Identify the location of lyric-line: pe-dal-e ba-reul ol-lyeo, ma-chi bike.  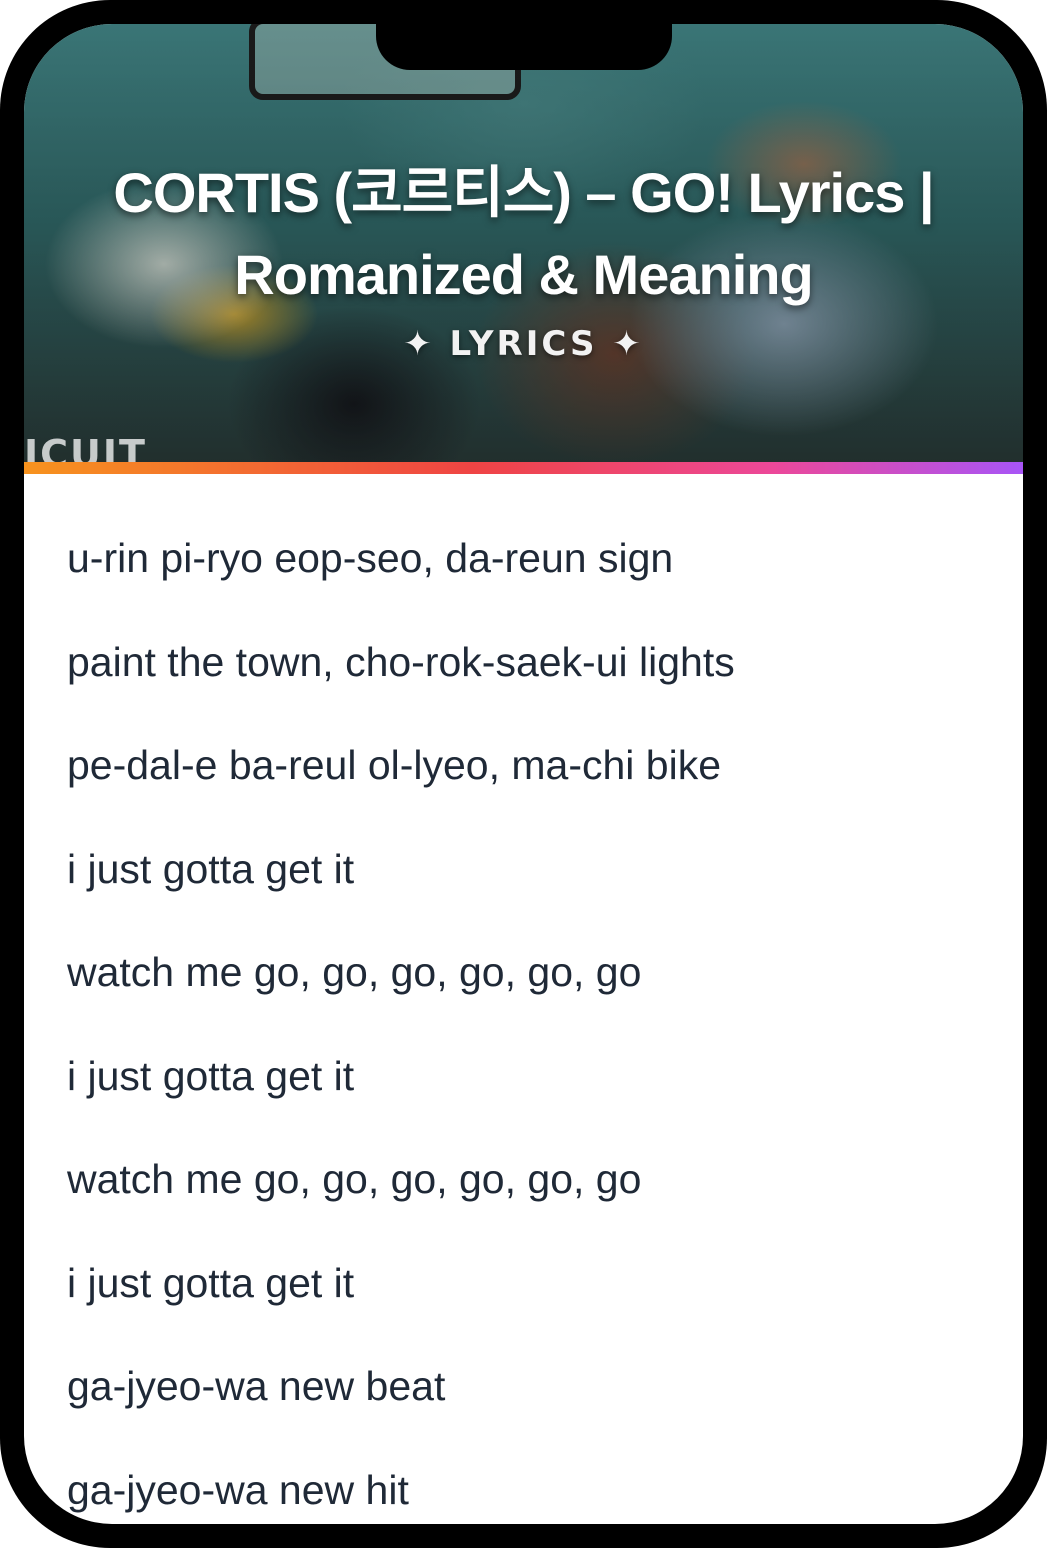
(394, 765).